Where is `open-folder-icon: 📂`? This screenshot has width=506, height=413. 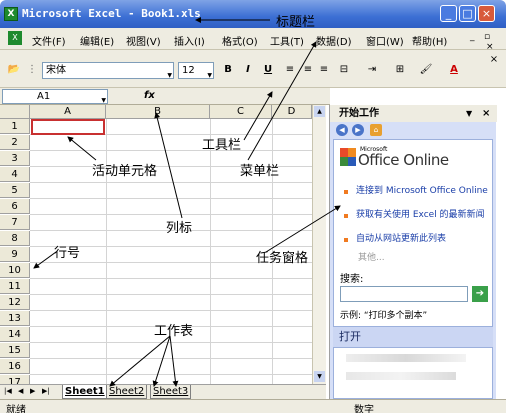
open-folder-icon: 📂 is located at coordinates (14, 70).